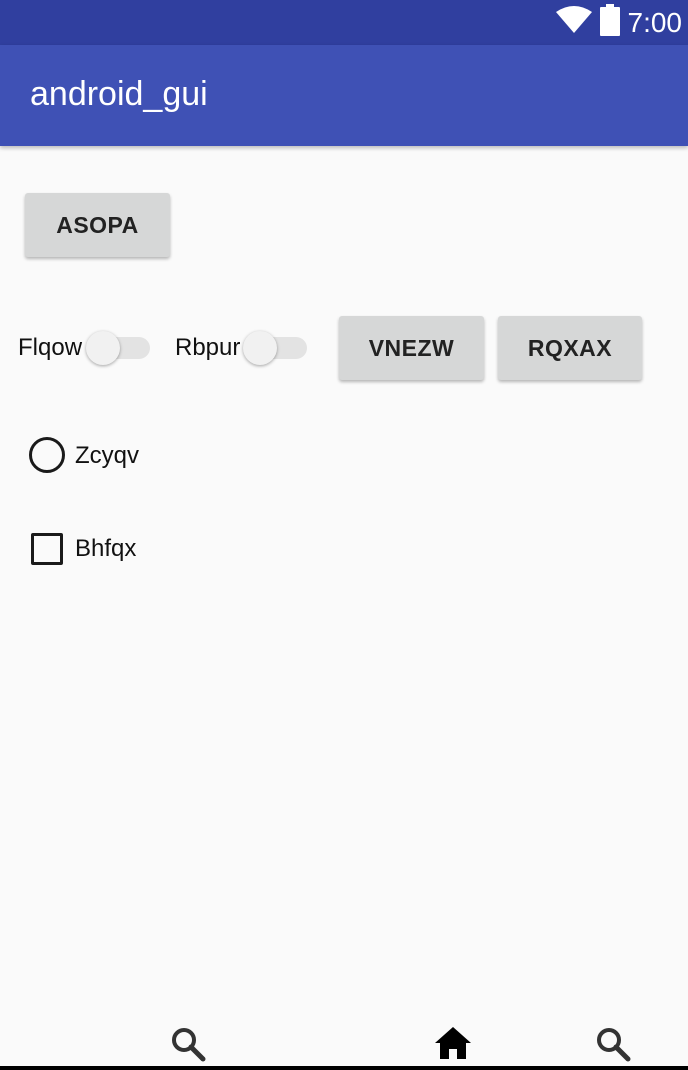 This screenshot has height=1070, width=688. What do you see at coordinates (411, 348) in the screenshot?
I see `vnezw-button: VNEZW` at bounding box center [411, 348].